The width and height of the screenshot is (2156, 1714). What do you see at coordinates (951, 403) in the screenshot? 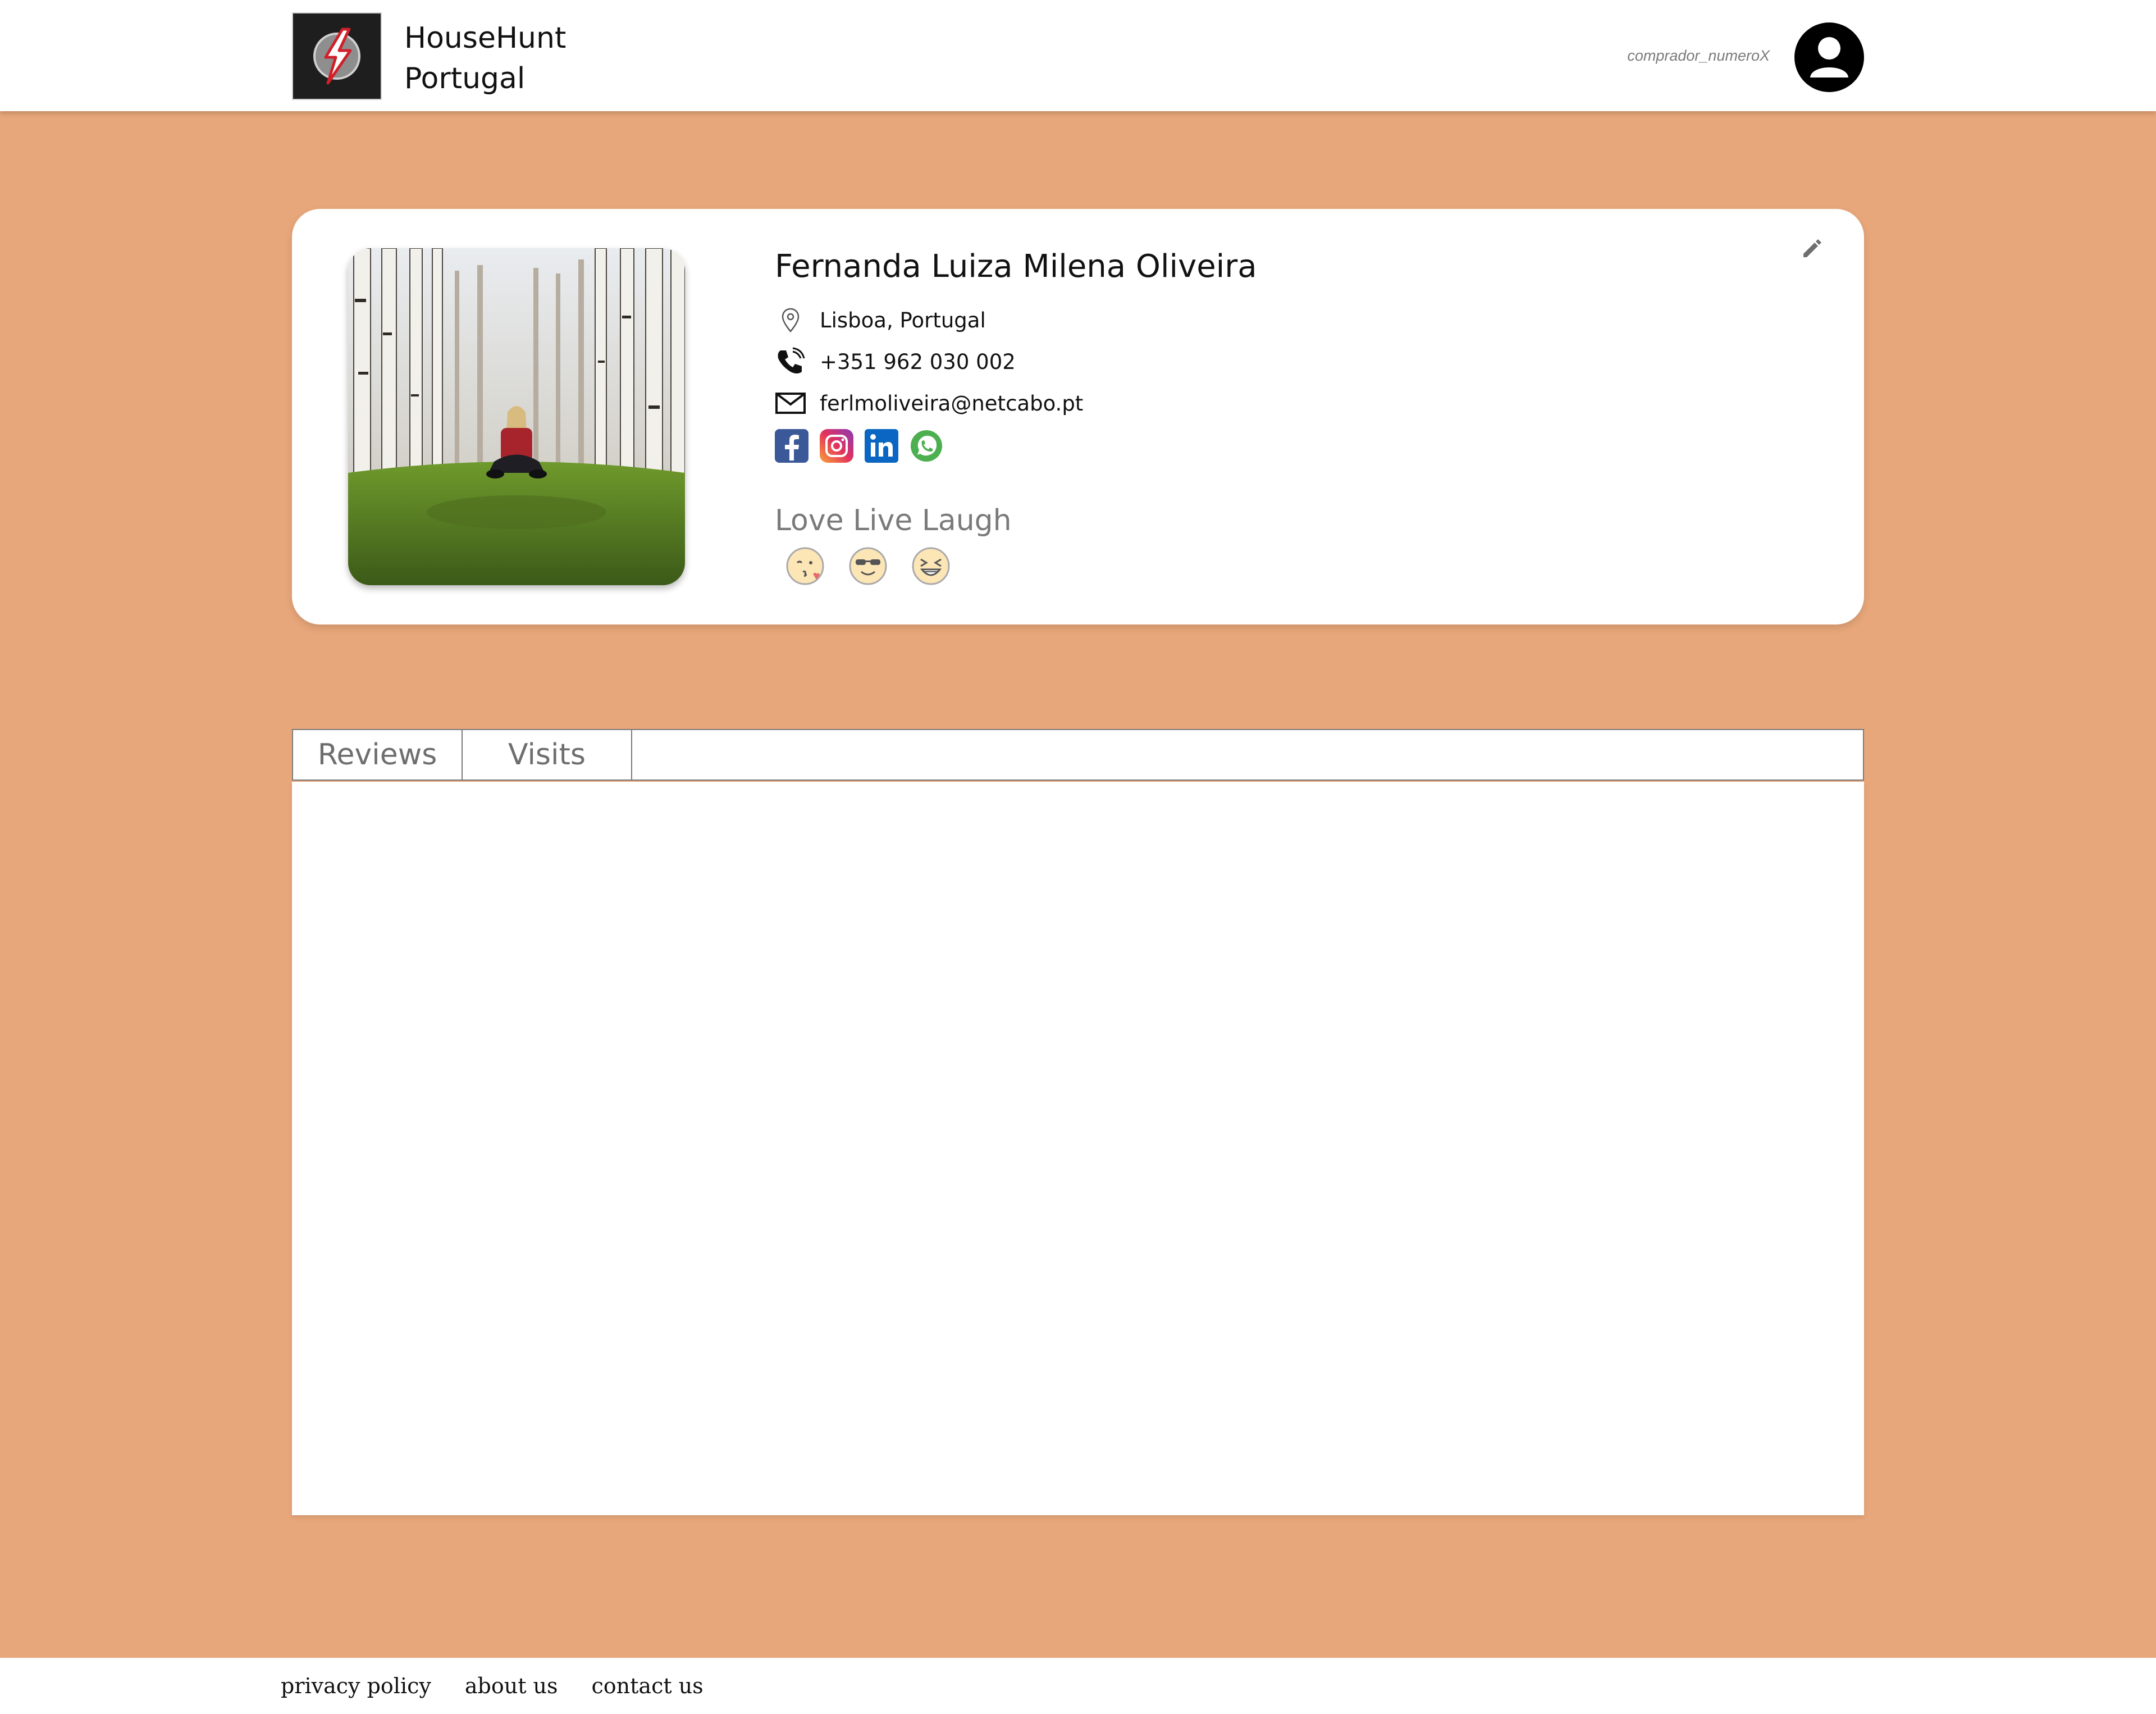
I see `email-text: ferlmoliveira@netcabo.pt` at bounding box center [951, 403].